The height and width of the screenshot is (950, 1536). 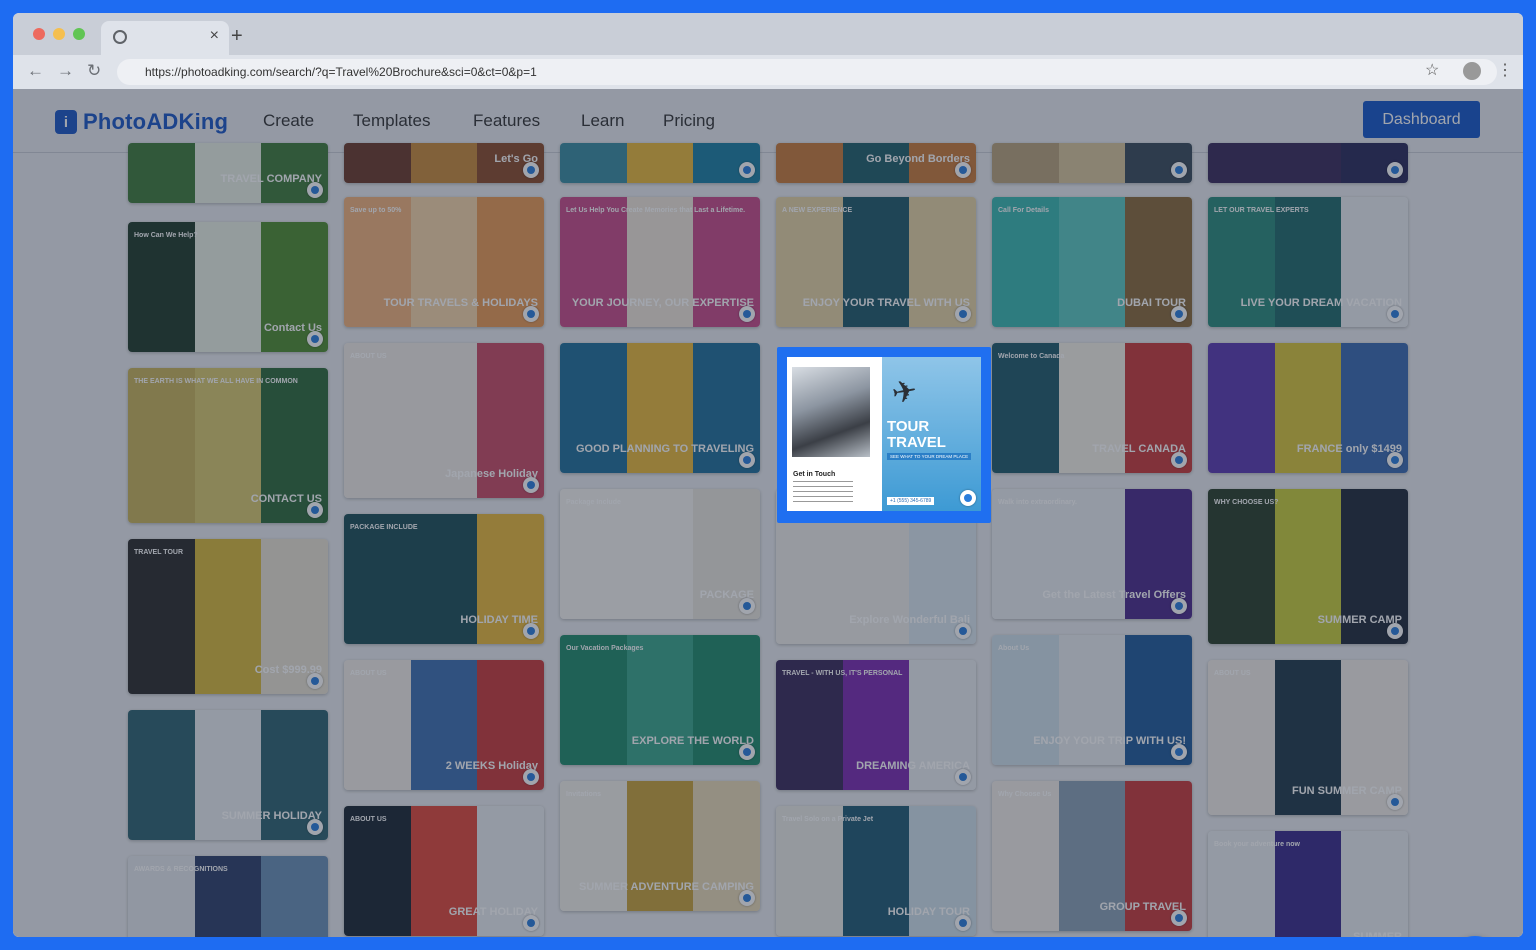 I want to click on template-card: TRAVEL TOUR Cost $999.99, so click(x=228, y=616).